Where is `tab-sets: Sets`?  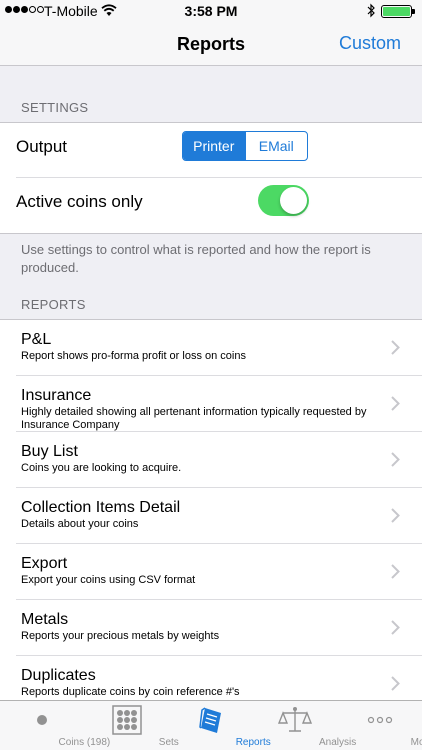 tab-sets: Sets is located at coordinates (131, 725).